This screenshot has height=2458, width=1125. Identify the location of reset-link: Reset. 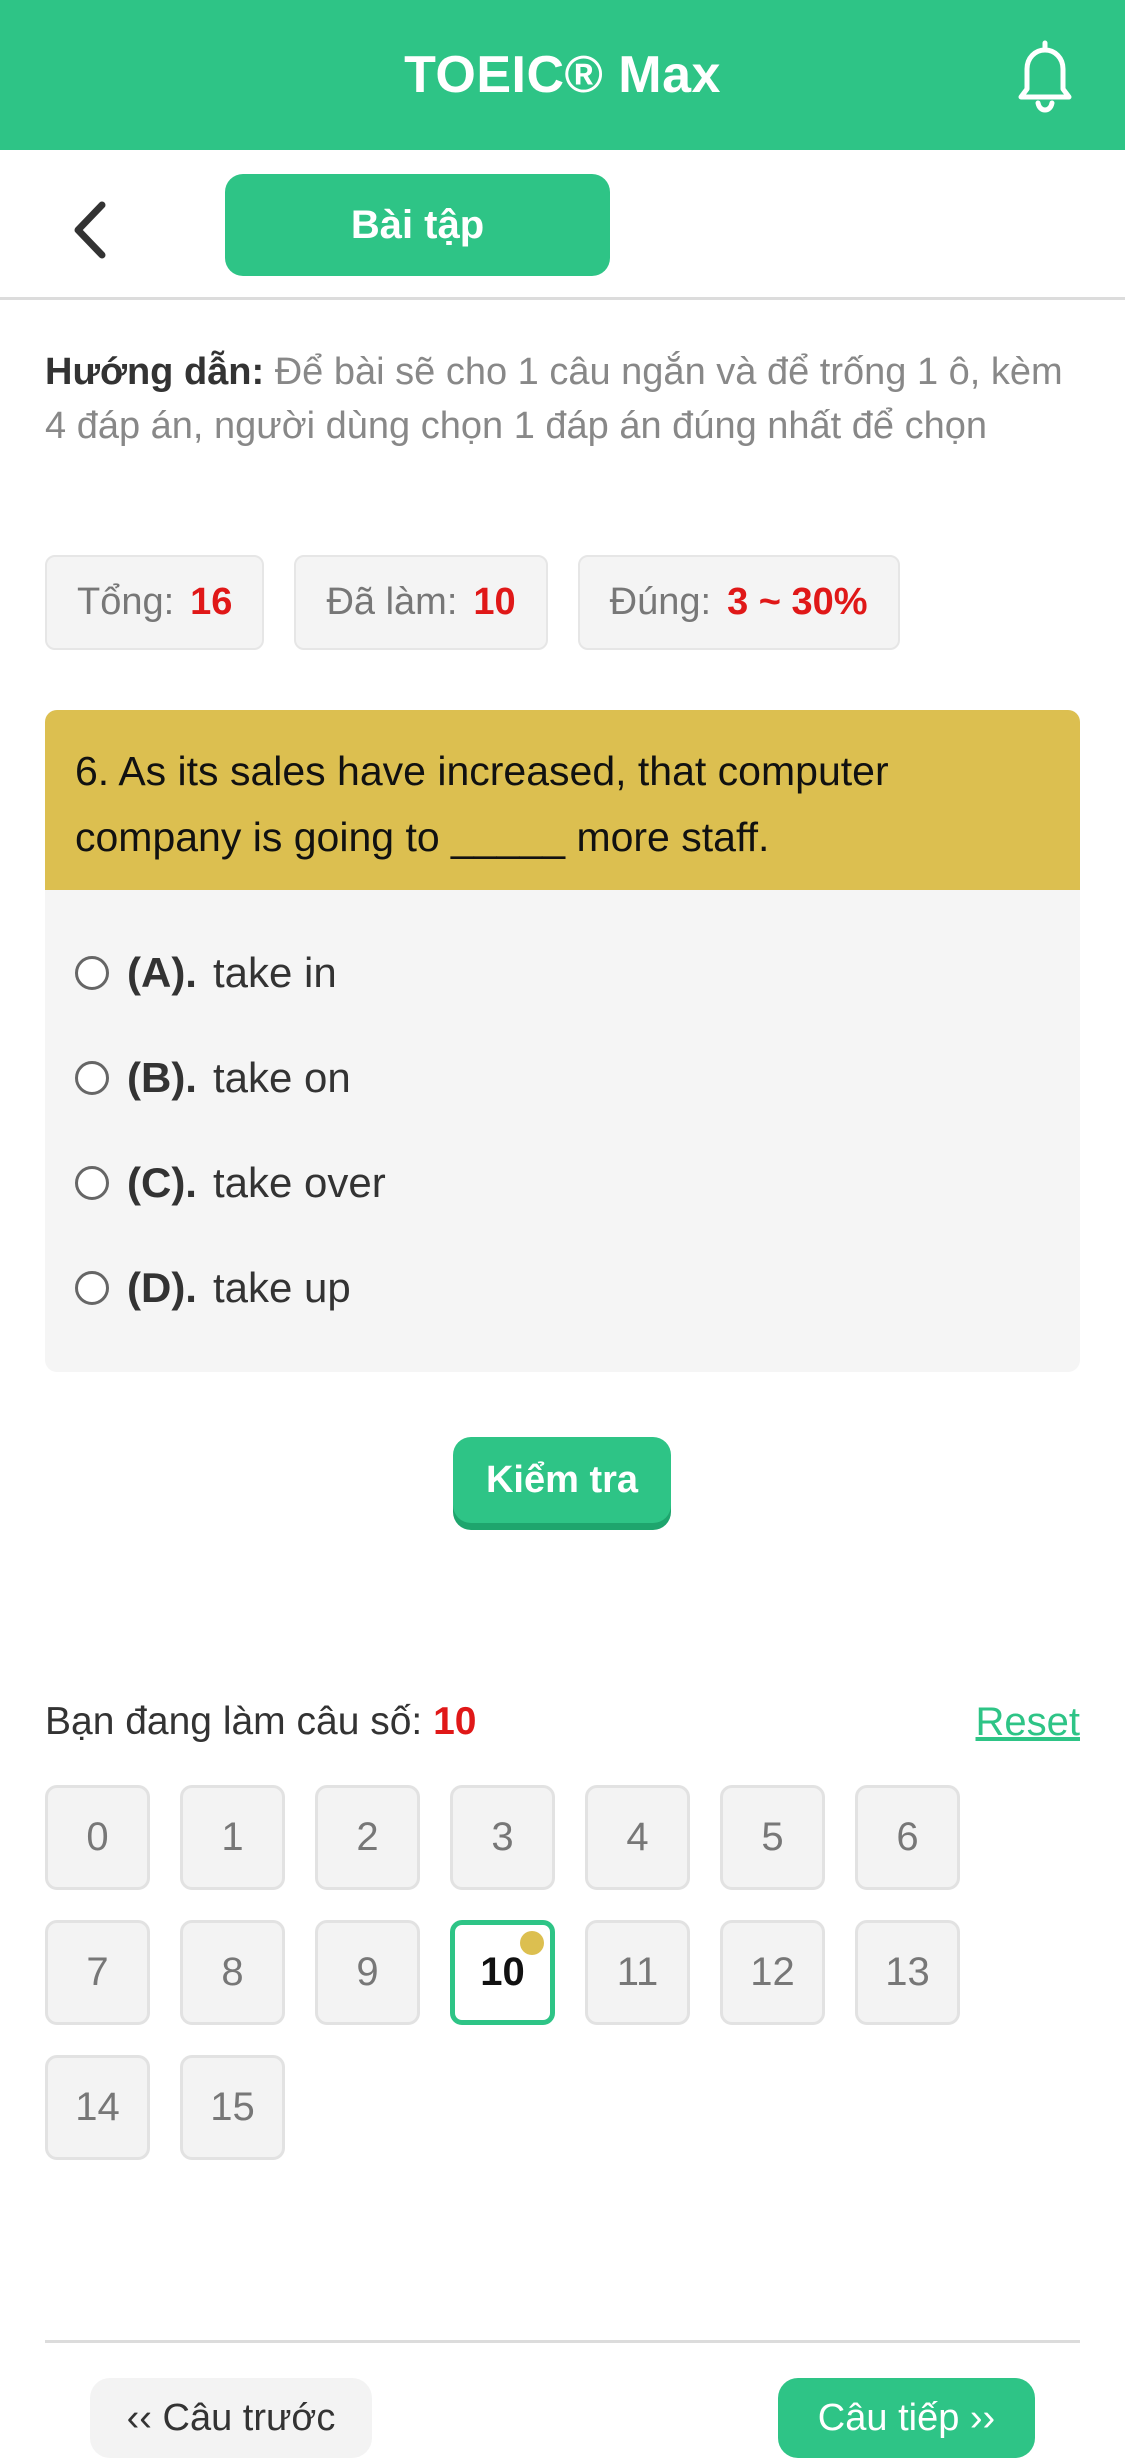
(1028, 1722).